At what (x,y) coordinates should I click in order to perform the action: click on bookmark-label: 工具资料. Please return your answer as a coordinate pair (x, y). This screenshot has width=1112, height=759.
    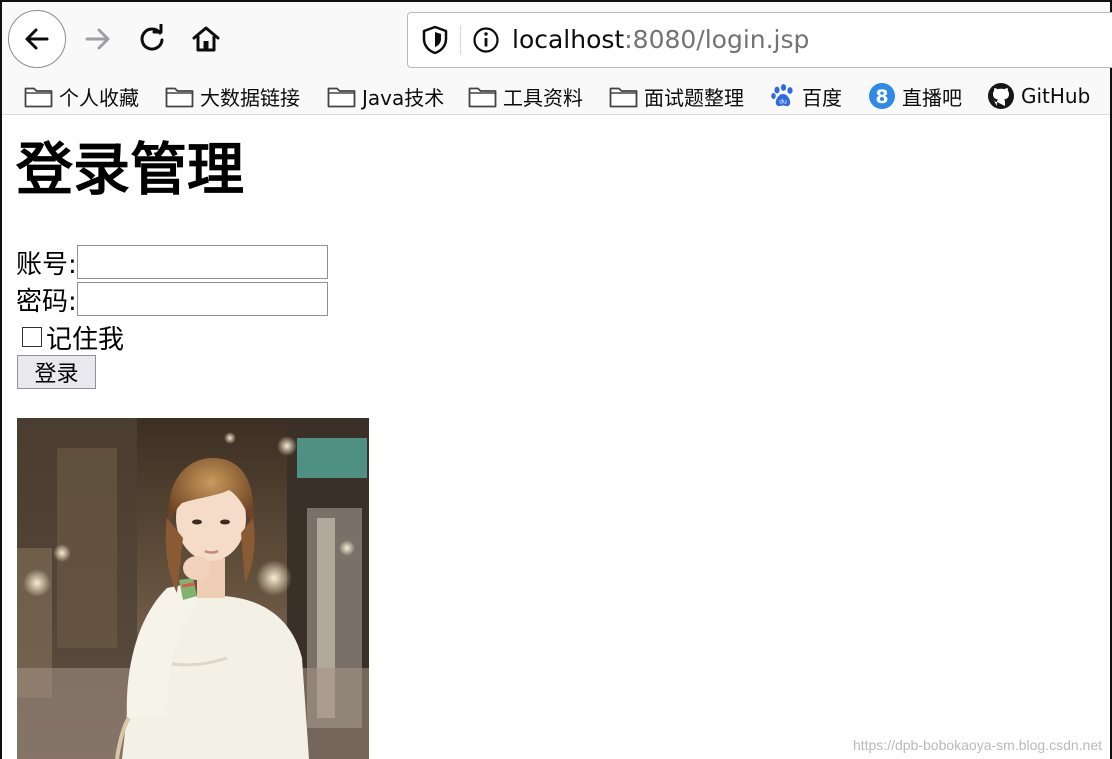
    Looking at the image, I should click on (543, 97).